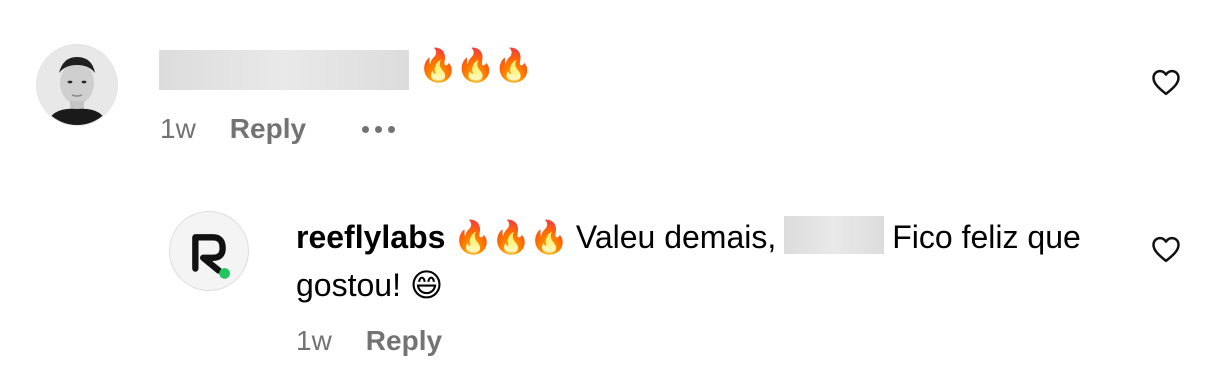 The width and height of the screenshot is (1208, 376). What do you see at coordinates (209, 251) in the screenshot?
I see `reeflylabs-avatar` at bounding box center [209, 251].